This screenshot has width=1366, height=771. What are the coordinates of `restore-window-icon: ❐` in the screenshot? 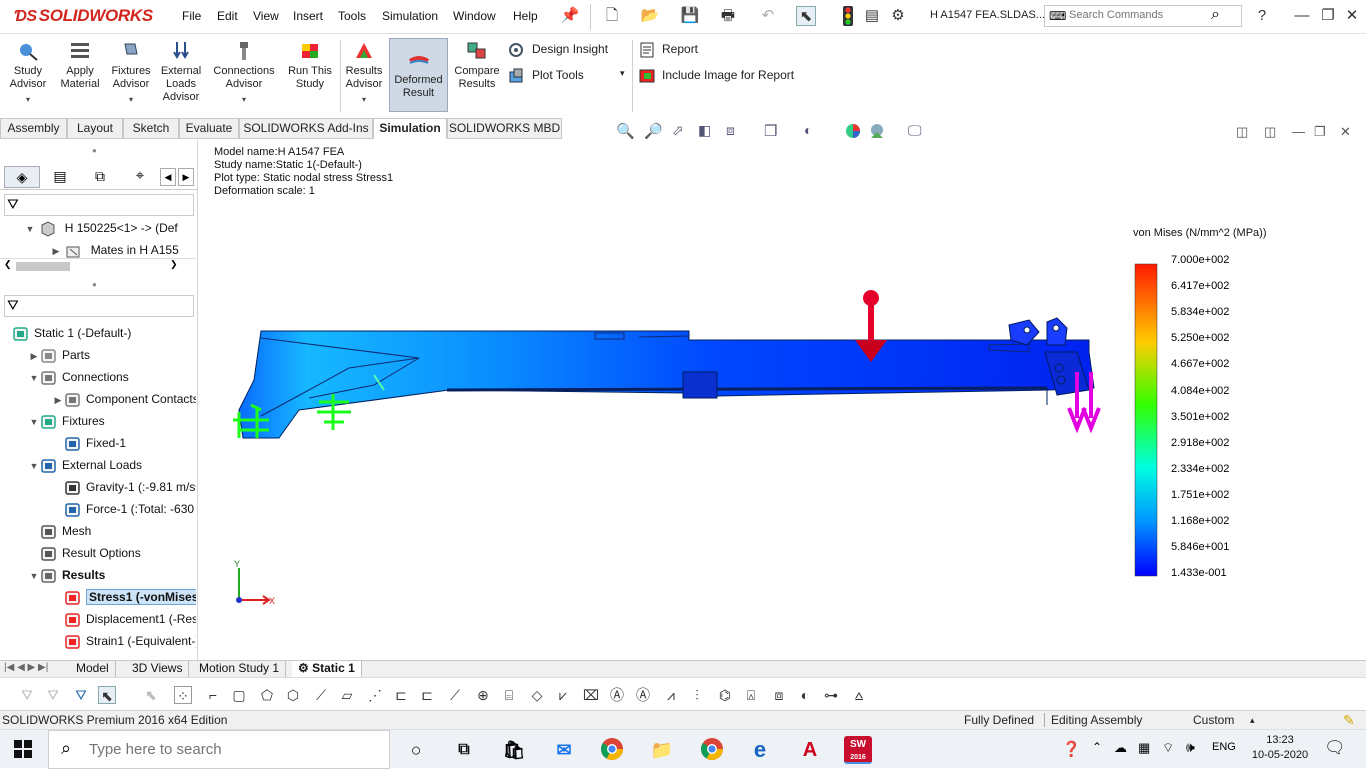 It's located at (1328, 16).